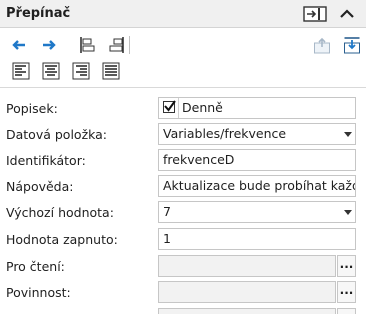 The image size is (366, 314). I want to click on property-datova-polozka: Datová položka: Variables/frekvence, so click(183, 135).